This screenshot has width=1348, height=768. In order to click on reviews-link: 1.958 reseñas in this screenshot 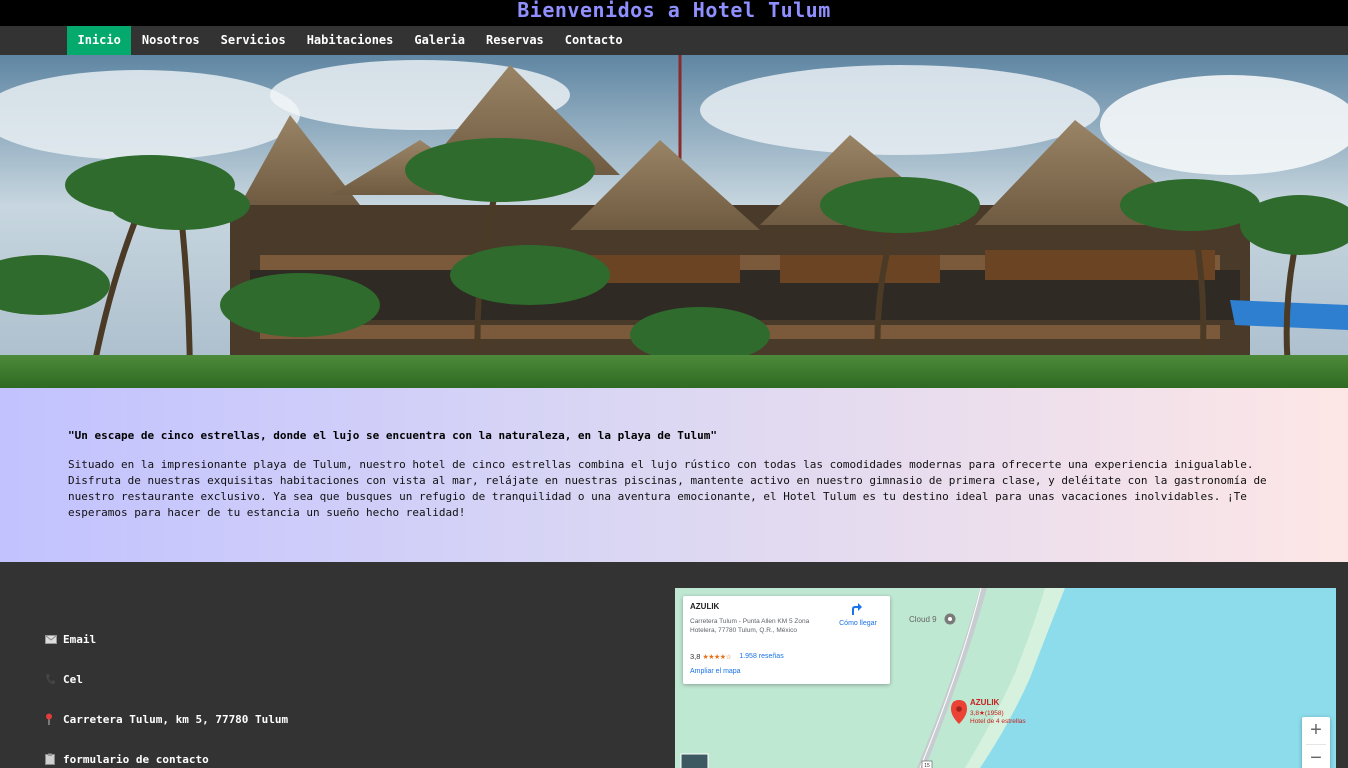, I will do `click(761, 656)`.